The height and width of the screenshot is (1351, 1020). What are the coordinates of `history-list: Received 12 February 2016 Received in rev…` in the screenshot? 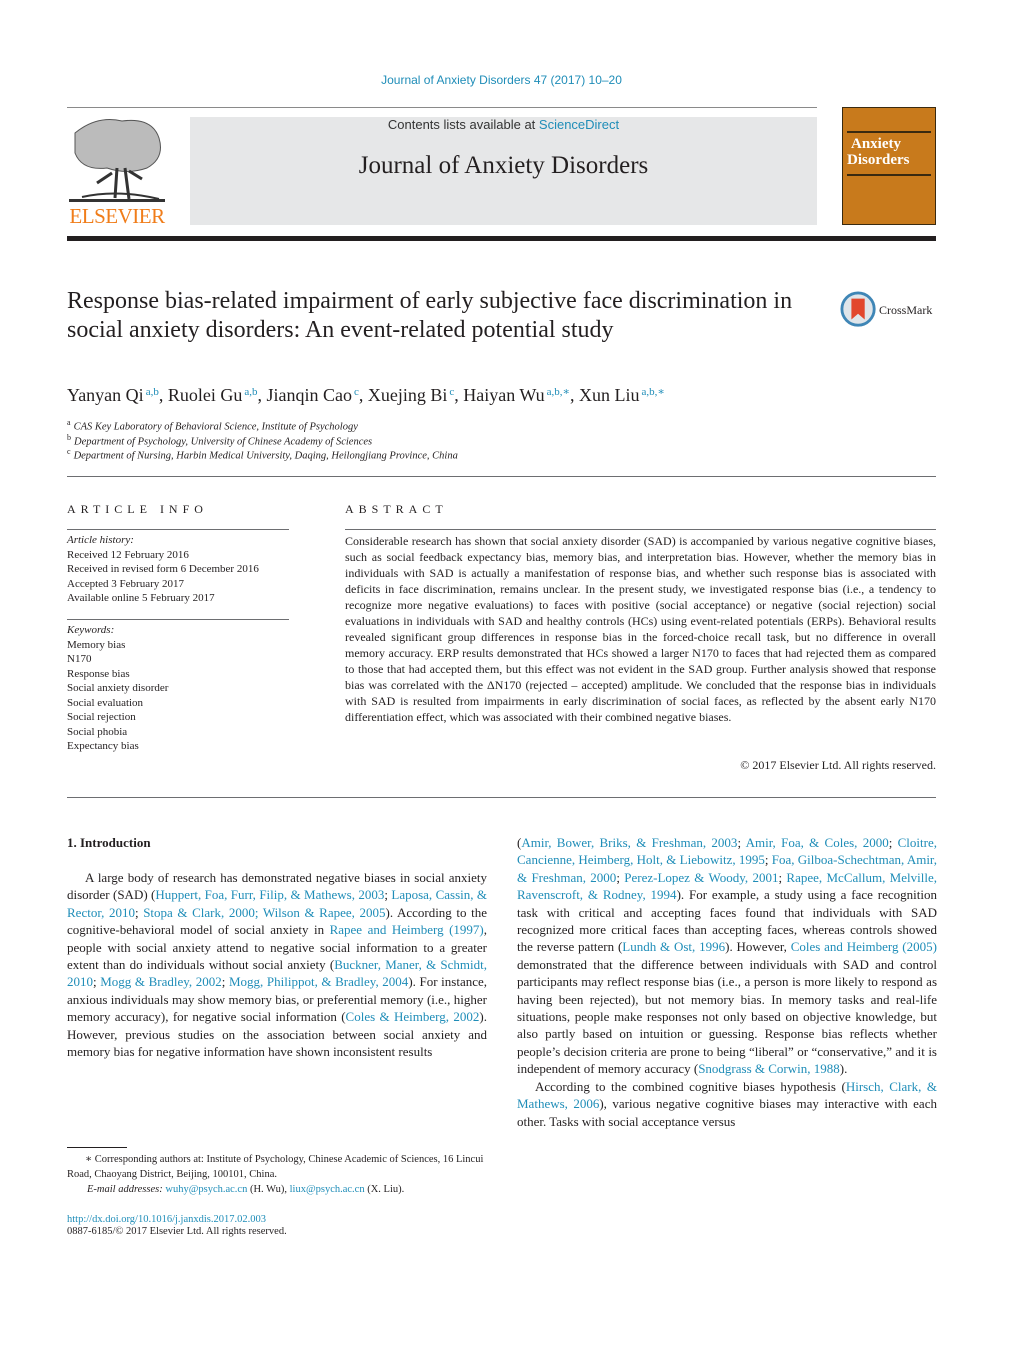 It's located at (182, 577).